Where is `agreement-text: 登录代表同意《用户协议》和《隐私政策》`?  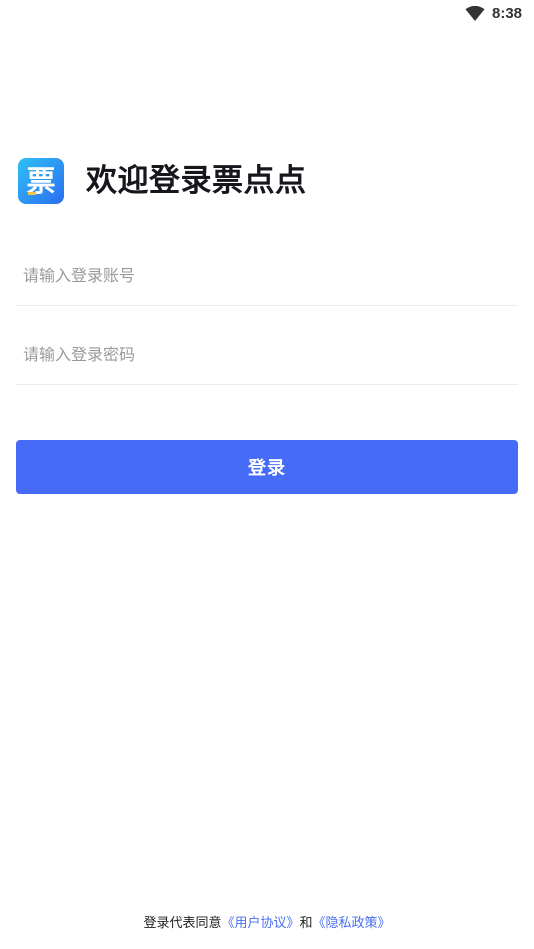 agreement-text: 登录代表同意《用户协议》和《隐私政策》 is located at coordinates (267, 921).